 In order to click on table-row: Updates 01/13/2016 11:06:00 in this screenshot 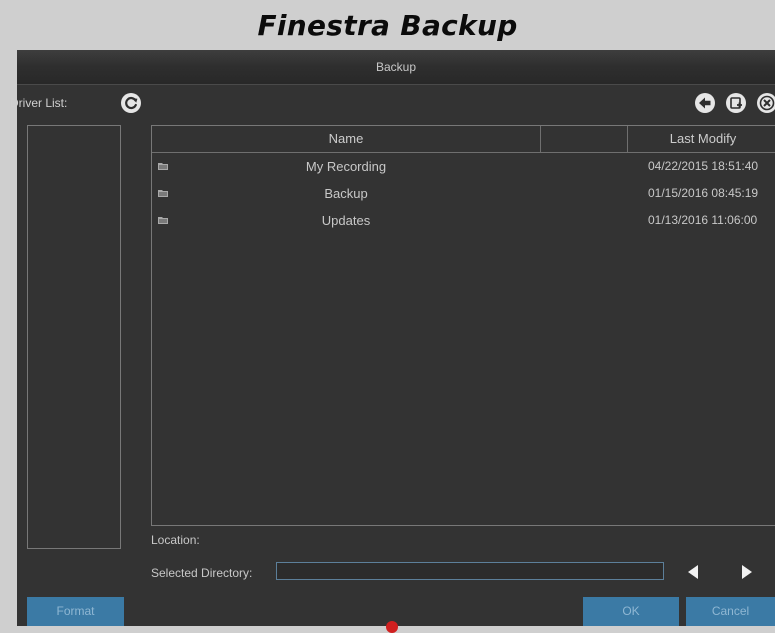, I will do `click(463, 220)`.